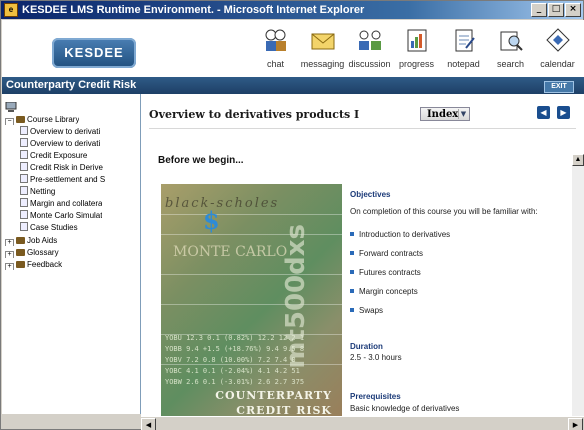  I want to click on ticker-line: YOBU 12.3 0.1 (0.82%) 12.2 12.2 1, so click(235, 338).